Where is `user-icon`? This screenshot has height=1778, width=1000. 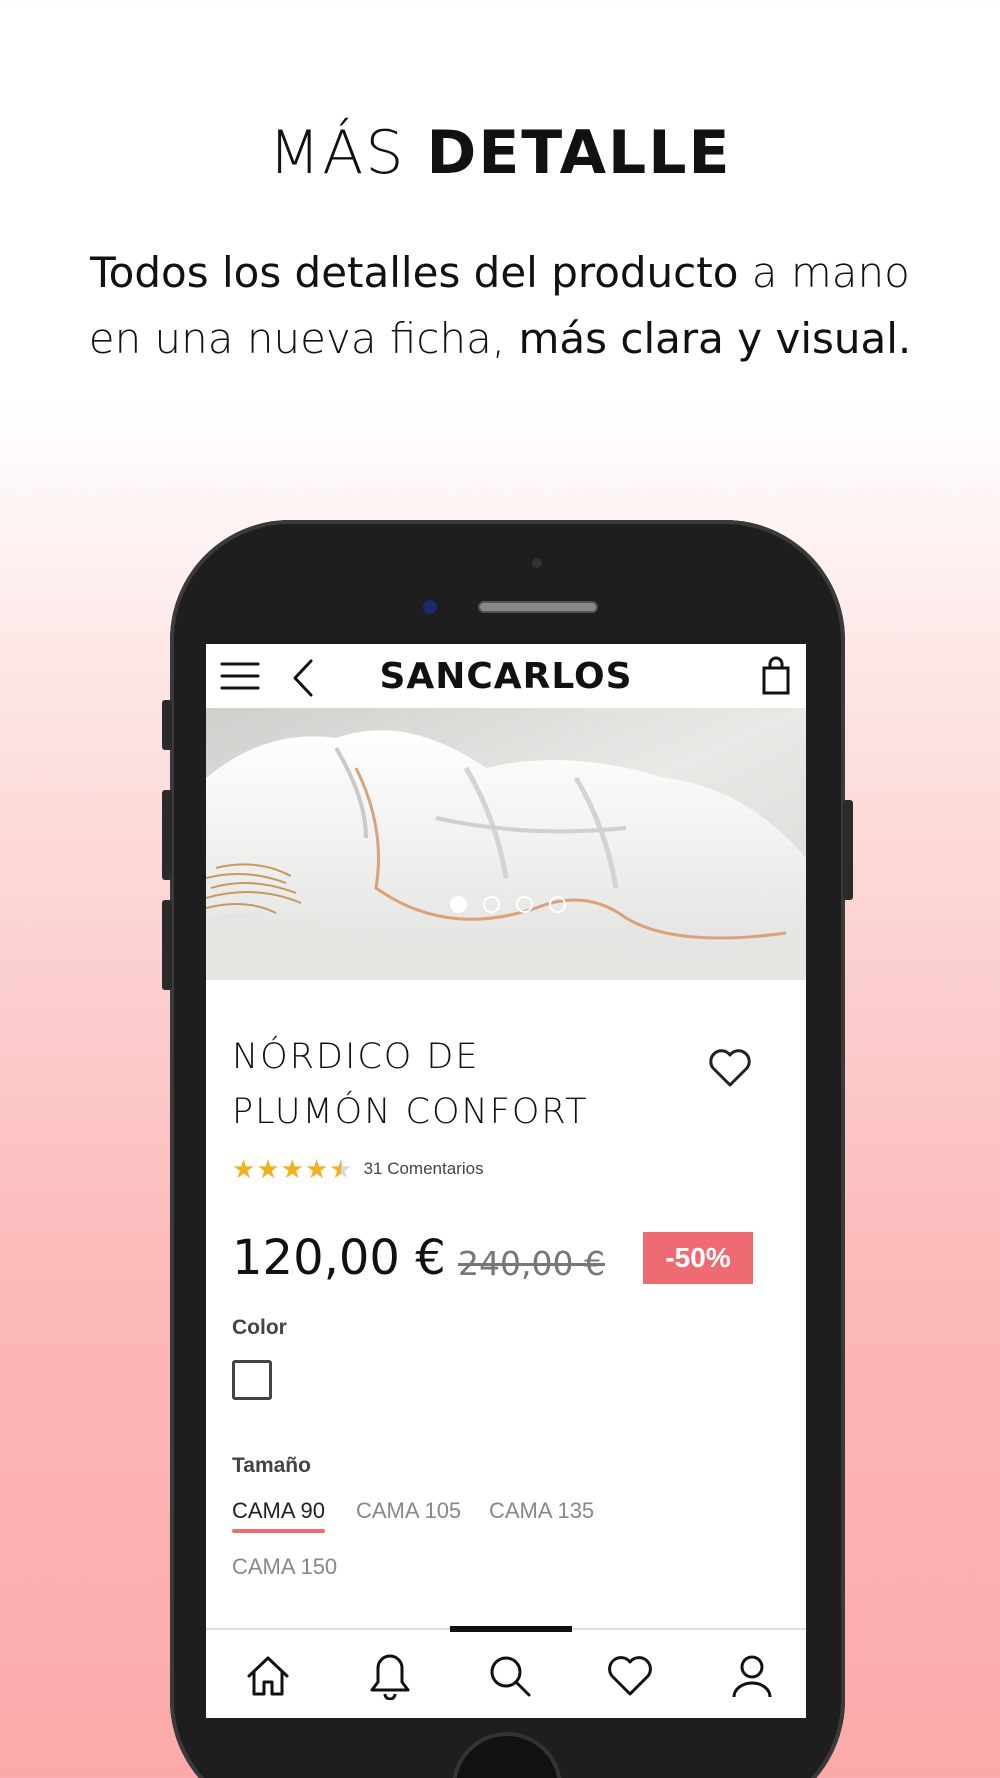
user-icon is located at coordinates (752, 1676).